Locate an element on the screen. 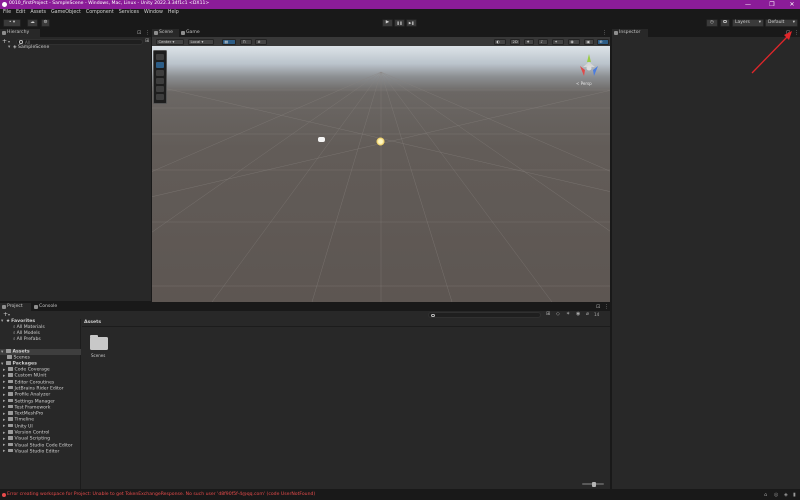  hierarchy-row-samplescene: ▾ ◈ SampleScene is located at coordinates (28, 48).